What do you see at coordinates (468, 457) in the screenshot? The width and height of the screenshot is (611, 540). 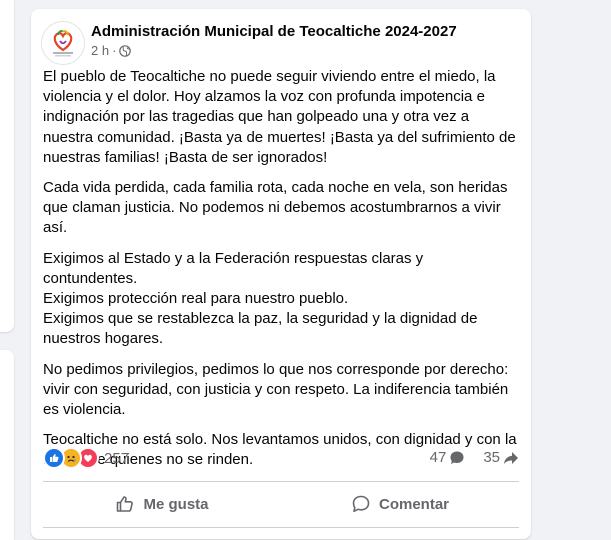 I see `engagement-counts: 47 35` at bounding box center [468, 457].